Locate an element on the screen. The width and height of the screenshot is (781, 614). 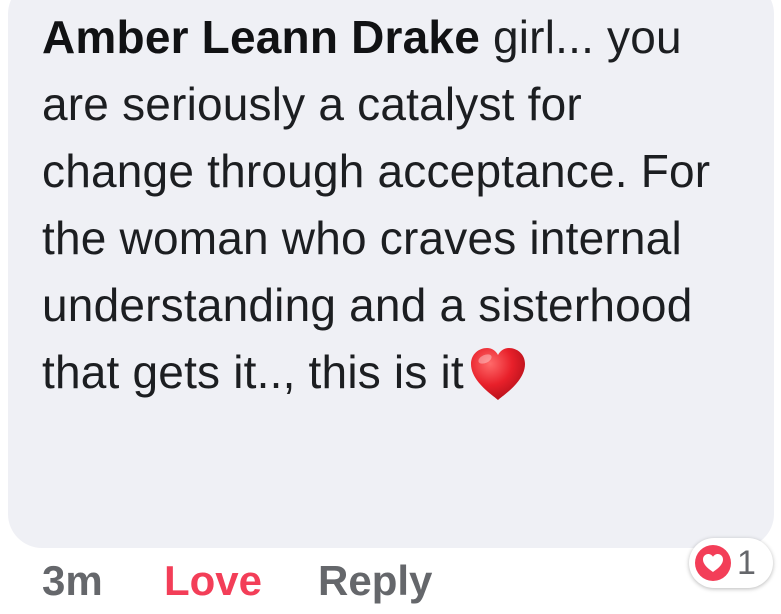
comment-actions: 3m Love Reply 1 is located at coordinates (390, 576).